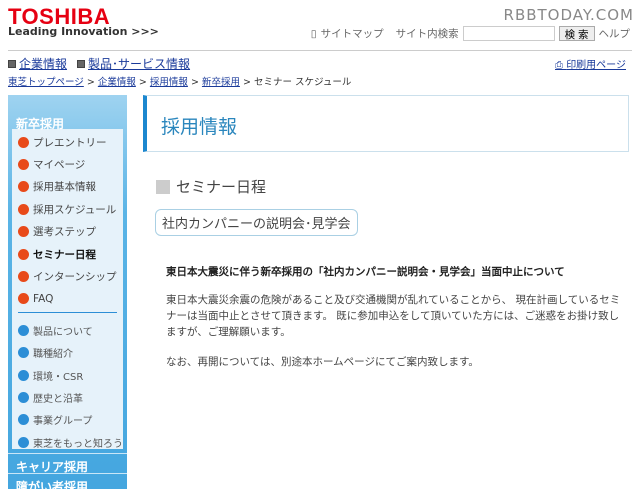 The image size is (640, 495). What do you see at coordinates (508, 33) in the screenshot?
I see `search-input` at bounding box center [508, 33].